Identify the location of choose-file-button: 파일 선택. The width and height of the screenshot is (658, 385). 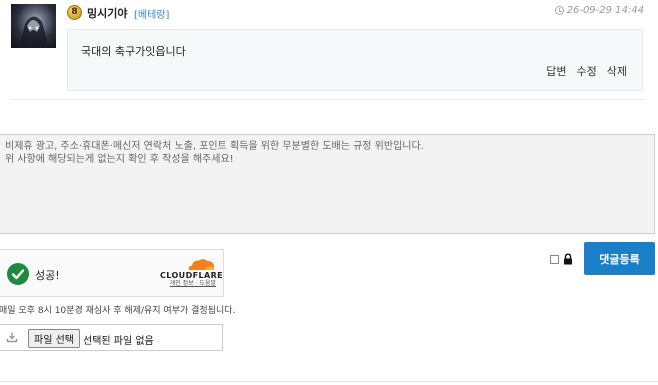
(54, 338).